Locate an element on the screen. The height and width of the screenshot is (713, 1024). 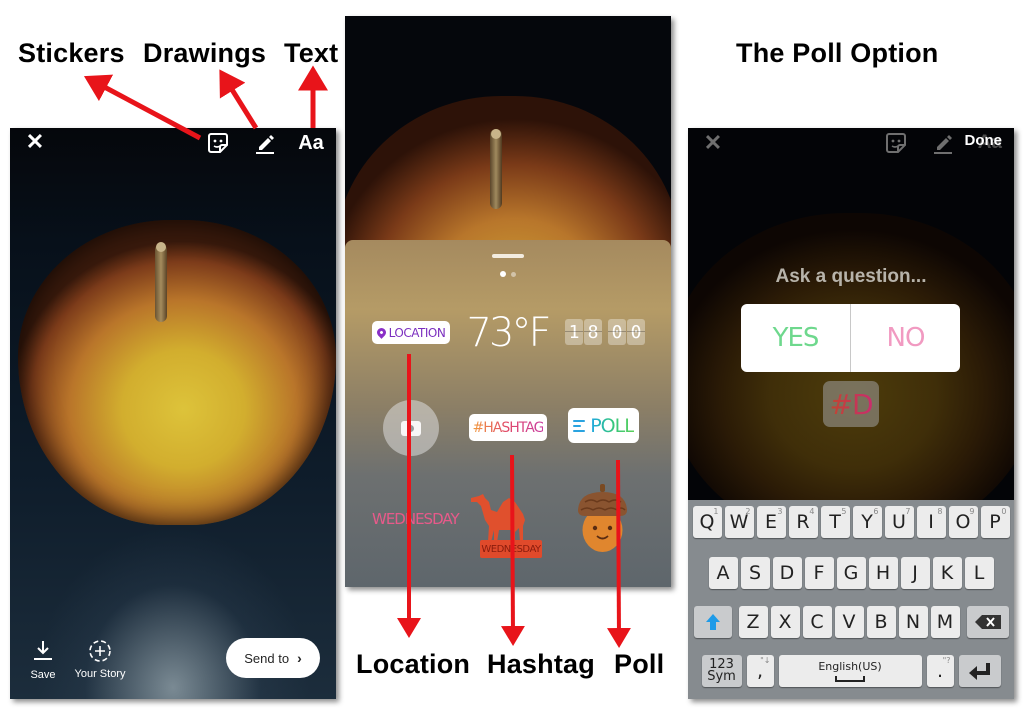
key-label: U is located at coordinates (899, 522).